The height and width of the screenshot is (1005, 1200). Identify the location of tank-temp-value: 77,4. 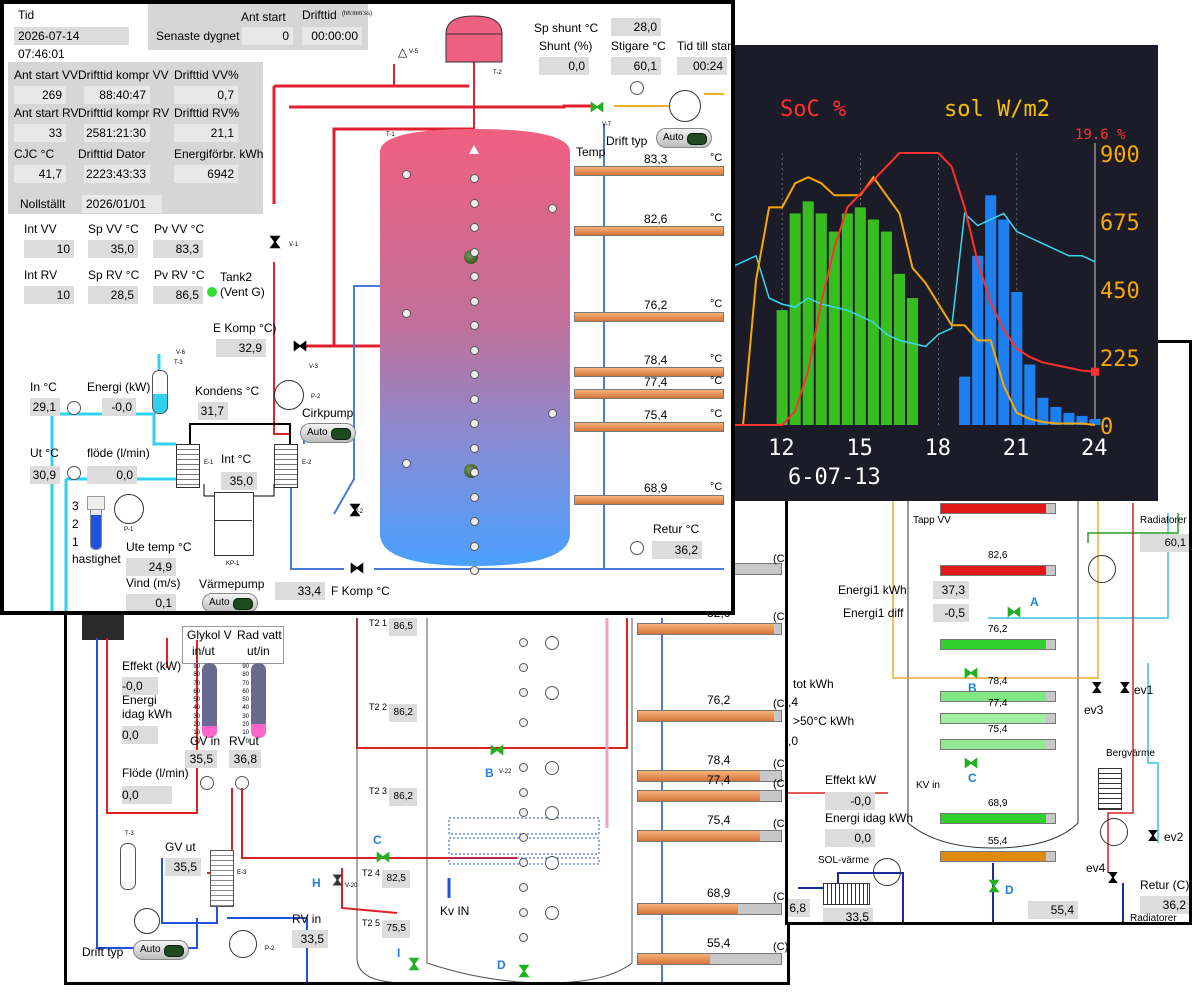
(656, 382).